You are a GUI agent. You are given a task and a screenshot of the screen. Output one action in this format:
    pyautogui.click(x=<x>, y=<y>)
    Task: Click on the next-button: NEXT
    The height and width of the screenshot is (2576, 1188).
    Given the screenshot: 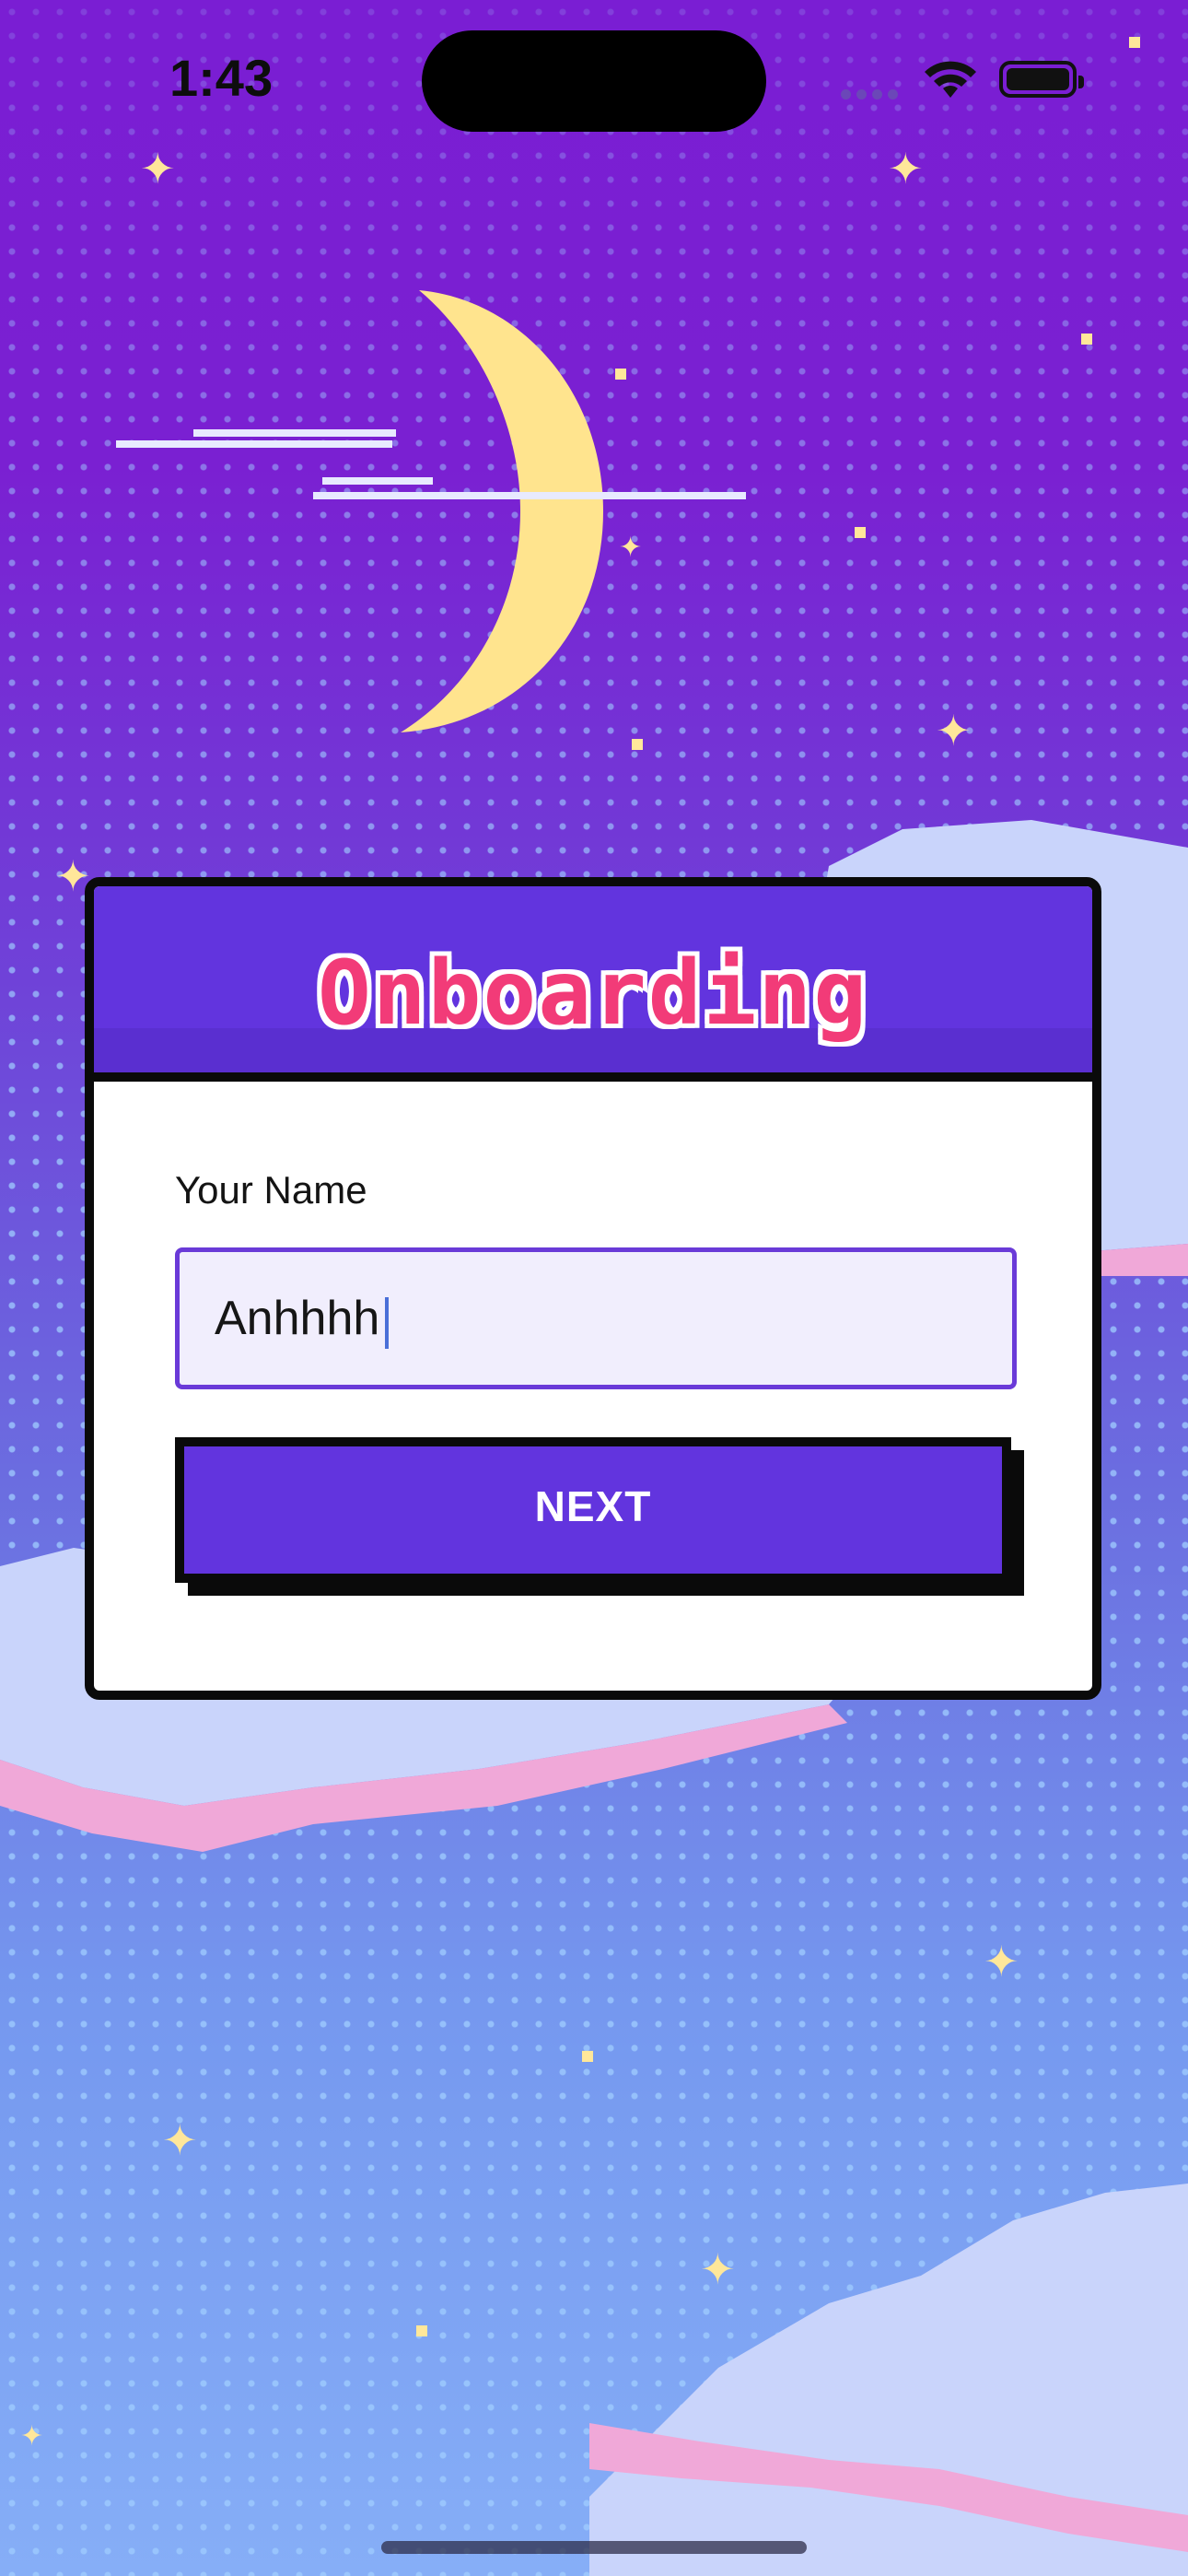 What is the action you would take?
    pyautogui.click(x=593, y=1510)
    